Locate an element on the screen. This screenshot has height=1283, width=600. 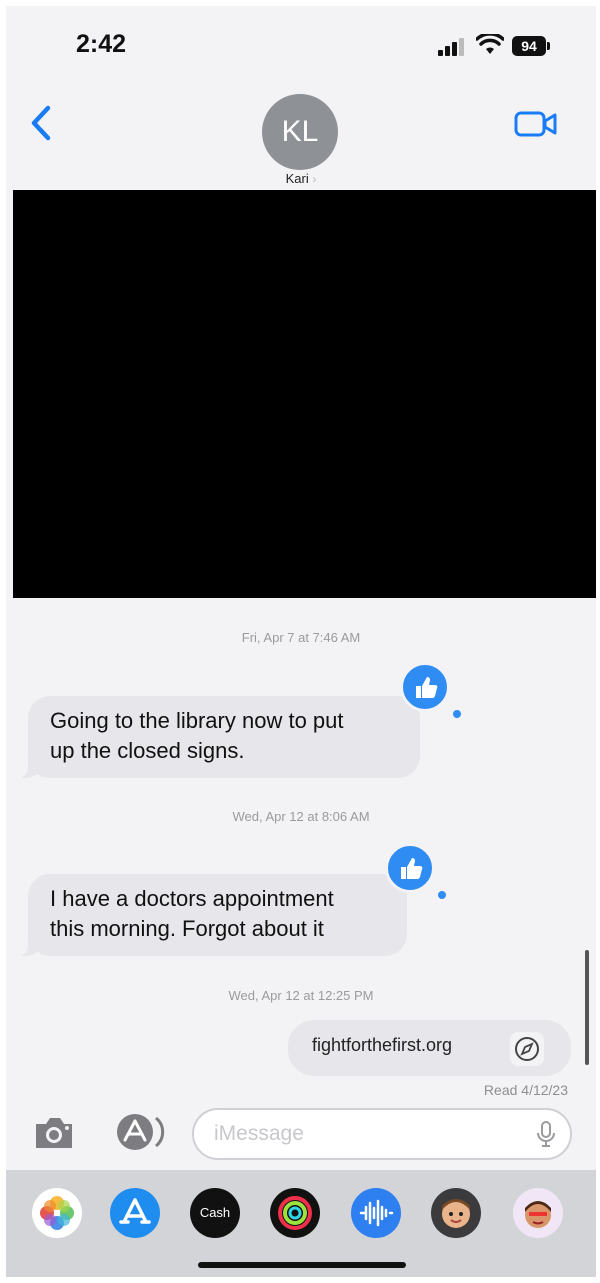
apple-cash-icon: Cash is located at coordinates (215, 1213).